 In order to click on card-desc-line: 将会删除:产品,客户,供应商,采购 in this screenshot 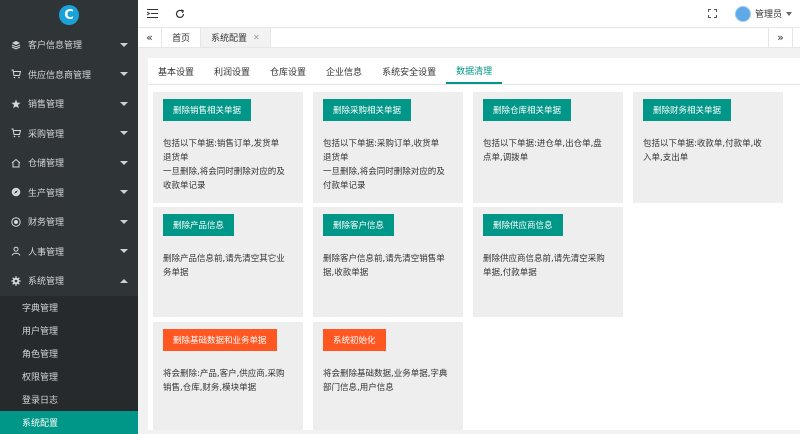, I will do `click(224, 374)`.